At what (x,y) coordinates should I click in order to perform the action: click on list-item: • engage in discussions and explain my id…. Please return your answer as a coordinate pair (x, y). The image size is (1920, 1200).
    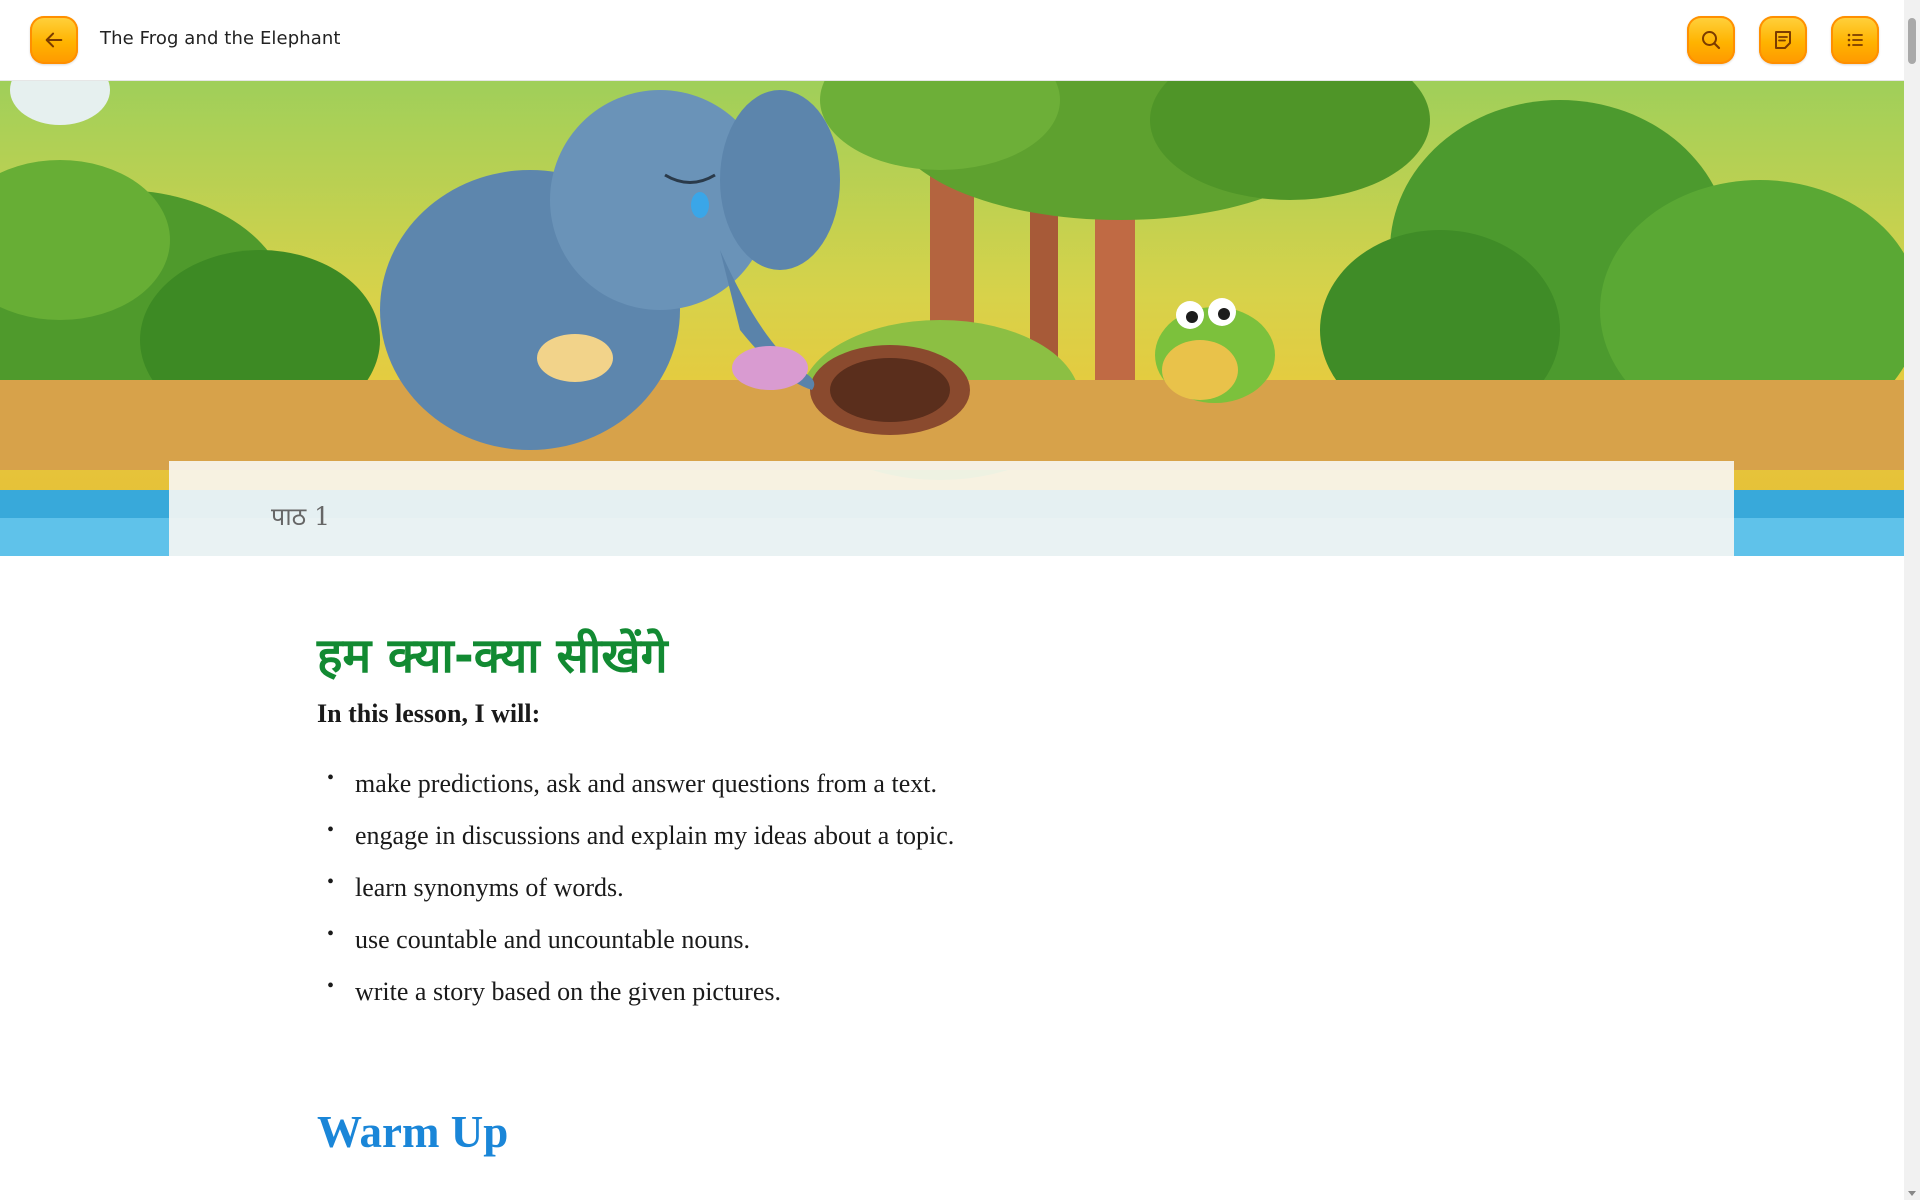
    Looking at the image, I should click on (635, 836).